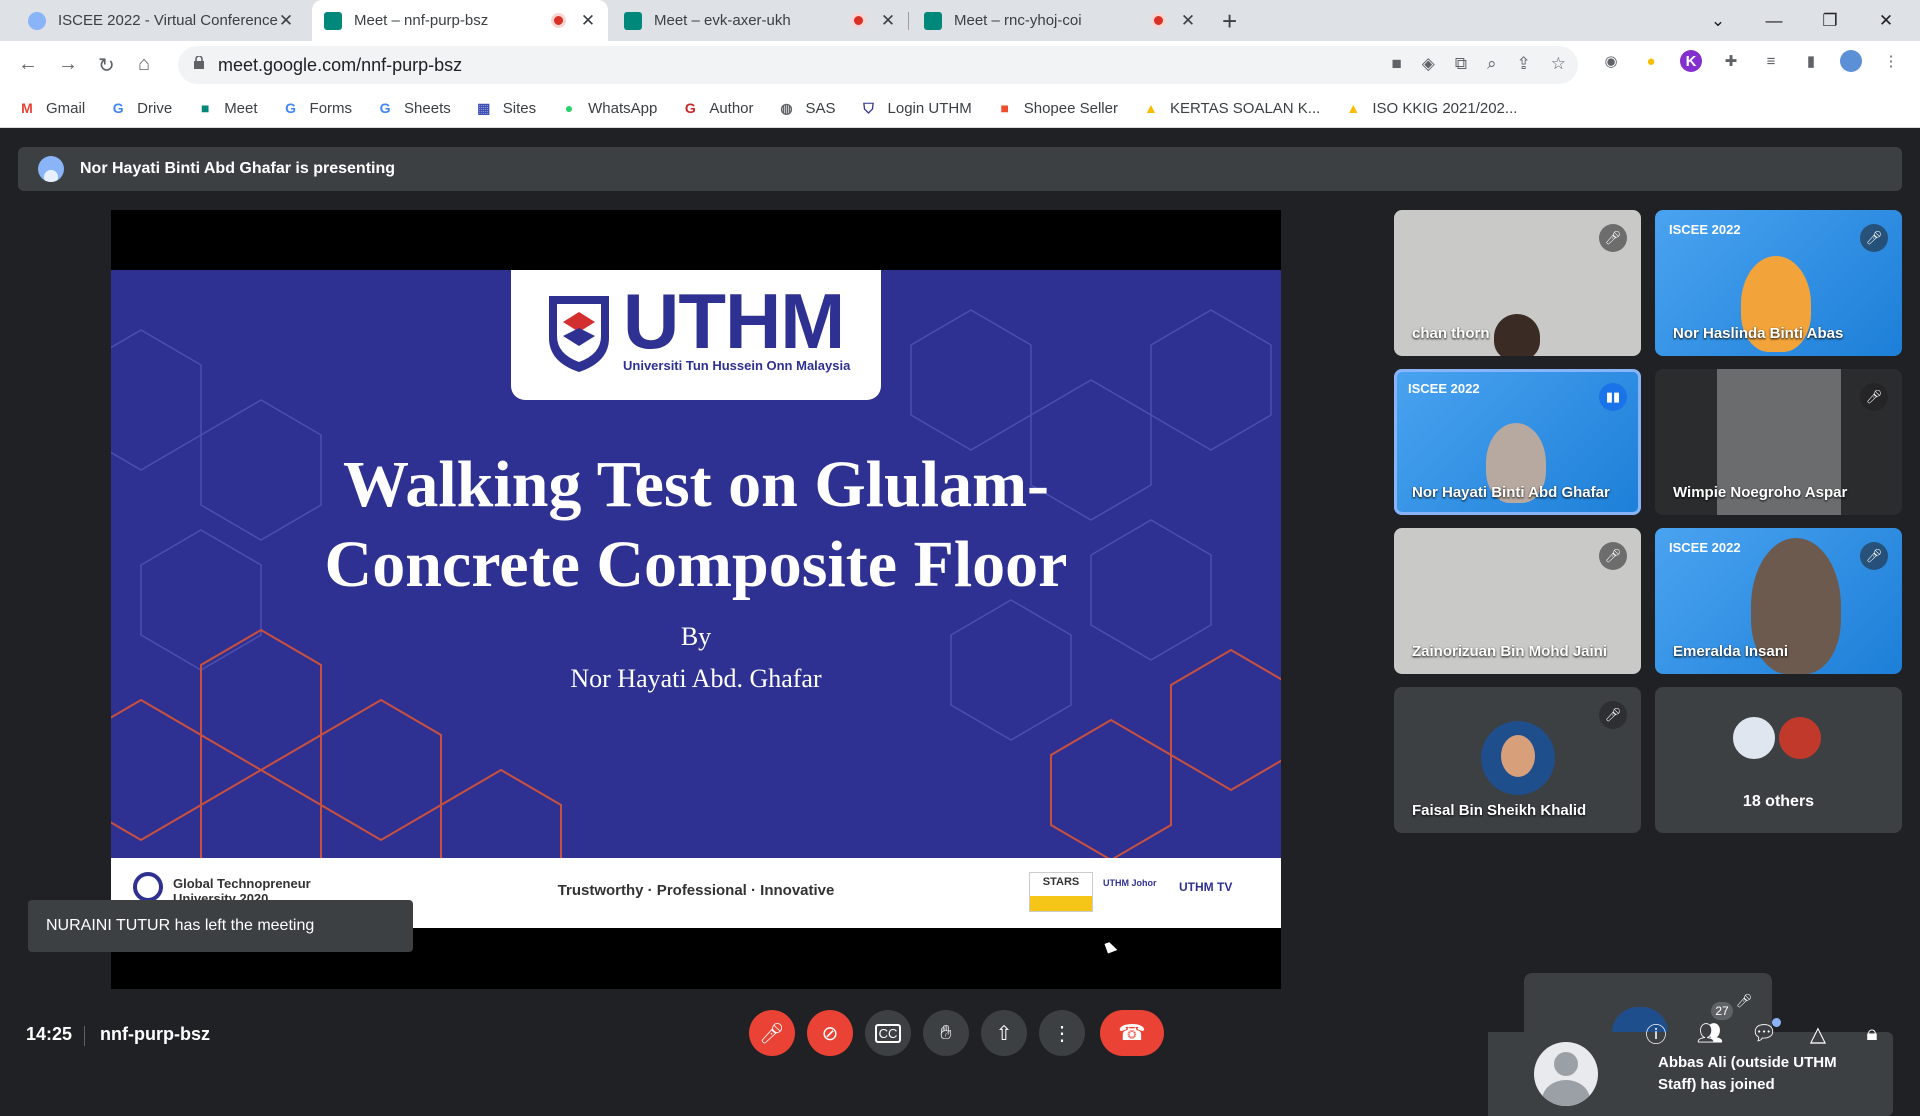 The image size is (1920, 1116). Describe the element at coordinates (1524, 64) in the screenshot. I see `share-icon: ⇪` at that location.